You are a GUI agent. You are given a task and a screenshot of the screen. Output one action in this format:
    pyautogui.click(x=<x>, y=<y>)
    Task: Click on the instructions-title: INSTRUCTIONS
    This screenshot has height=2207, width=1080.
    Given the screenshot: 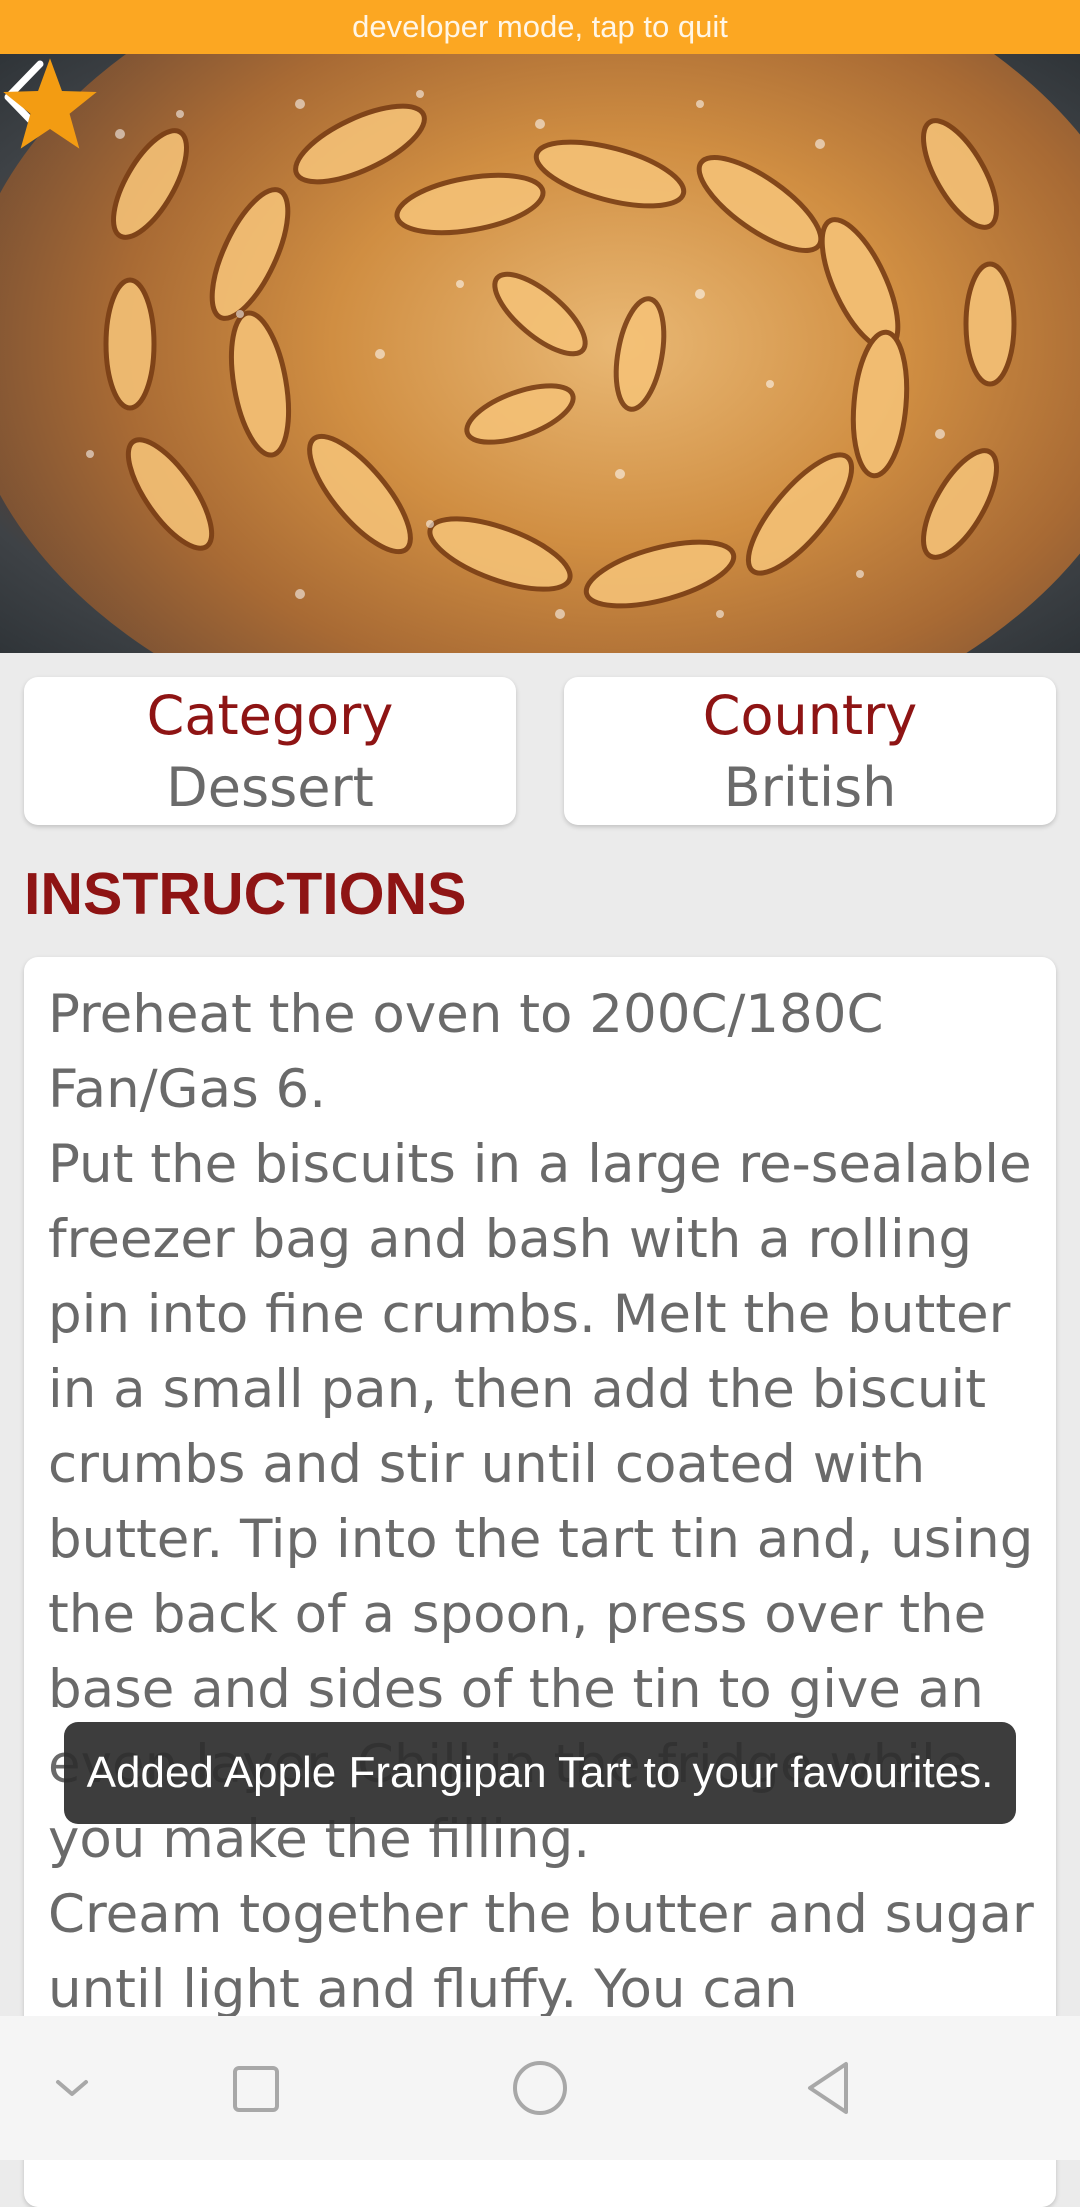 What is the action you would take?
    pyautogui.click(x=245, y=894)
    